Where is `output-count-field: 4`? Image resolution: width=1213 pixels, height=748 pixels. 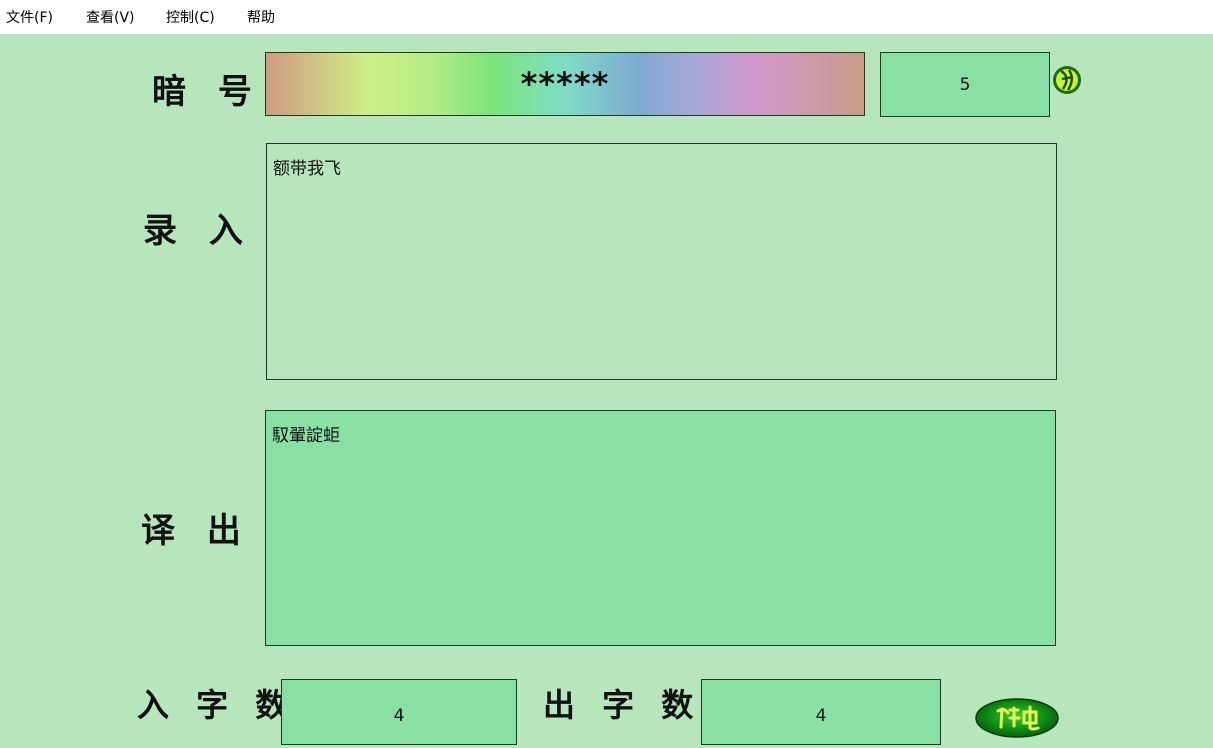 output-count-field: 4 is located at coordinates (821, 712).